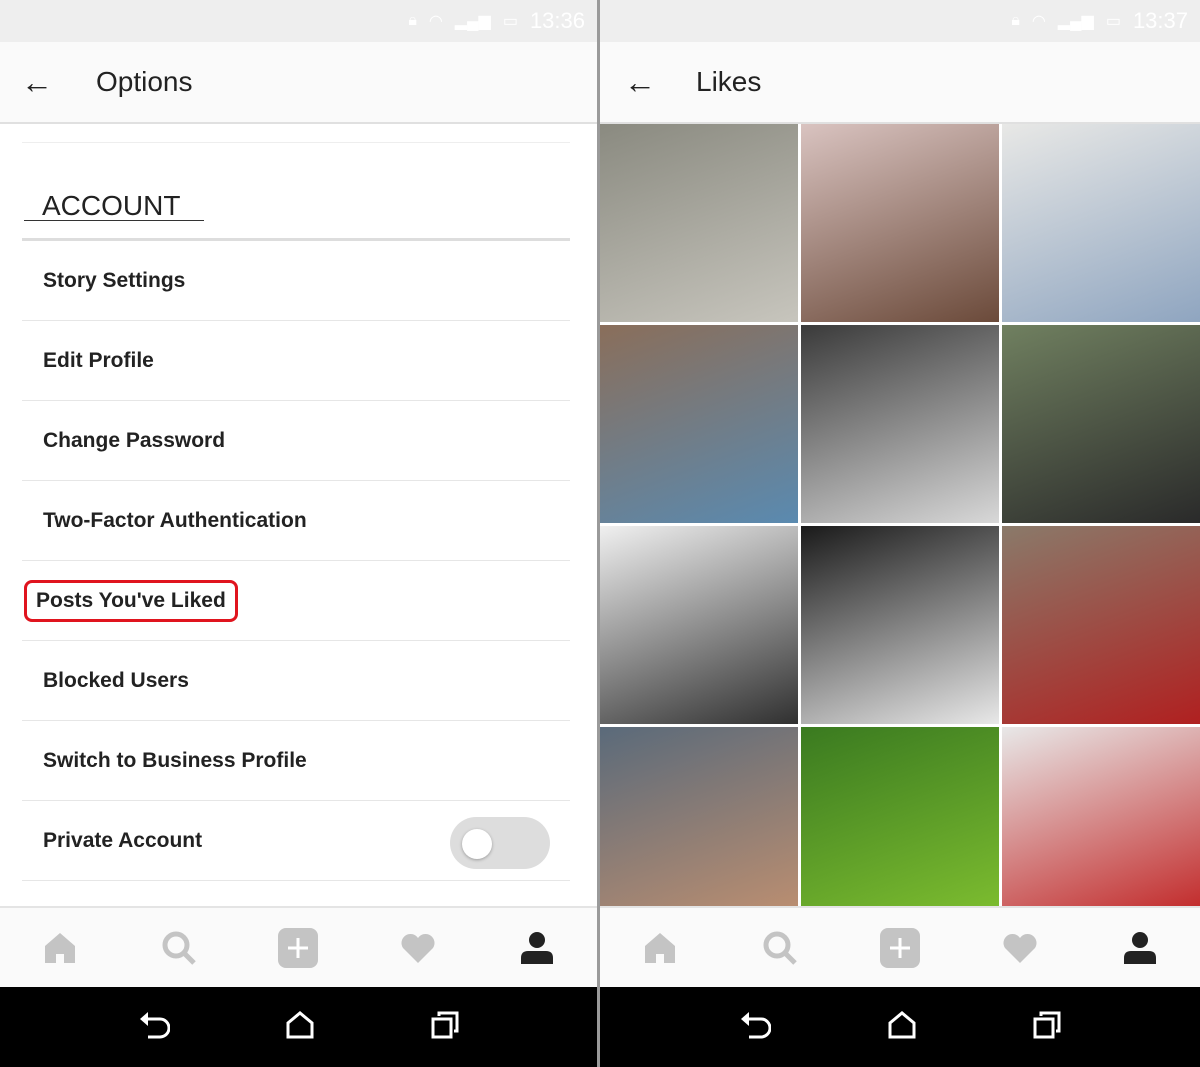 This screenshot has height=1067, width=1200. Describe the element at coordinates (557, 20) in the screenshot. I see `clock: 13:36` at that location.